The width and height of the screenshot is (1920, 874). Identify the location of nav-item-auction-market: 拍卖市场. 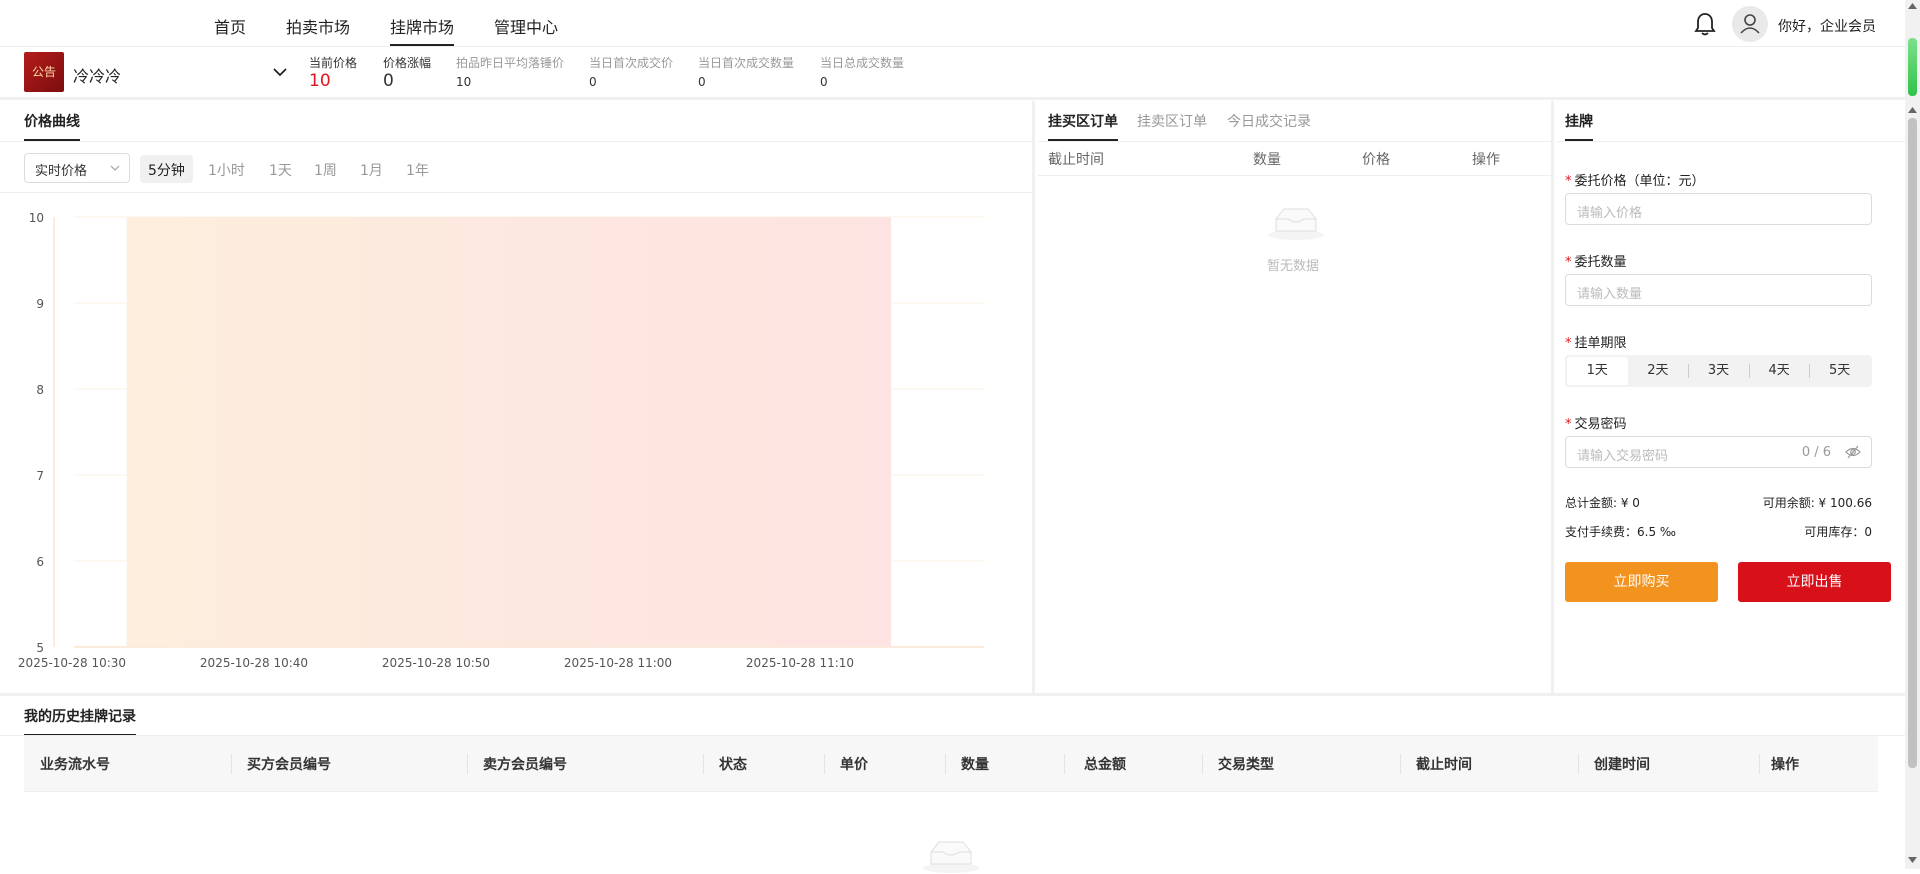
(318, 26).